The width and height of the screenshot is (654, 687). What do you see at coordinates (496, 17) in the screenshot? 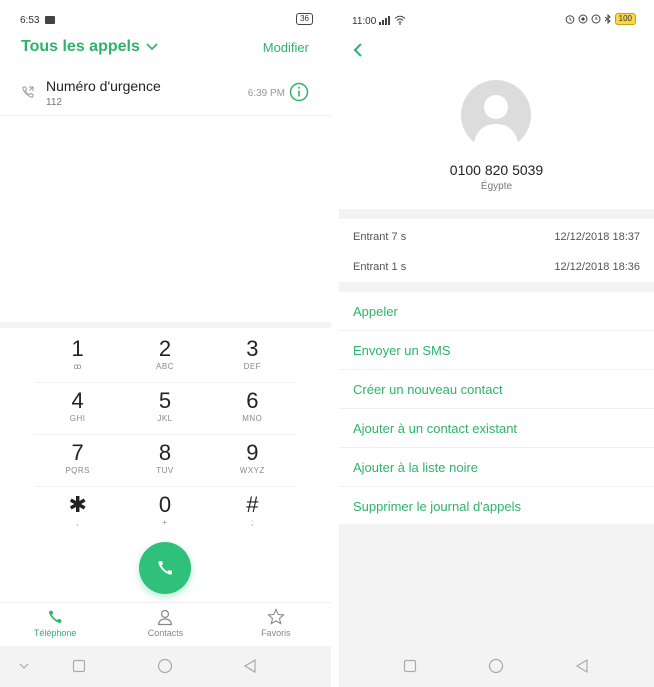
I see `status-bar: 11:00 100` at bounding box center [496, 17].